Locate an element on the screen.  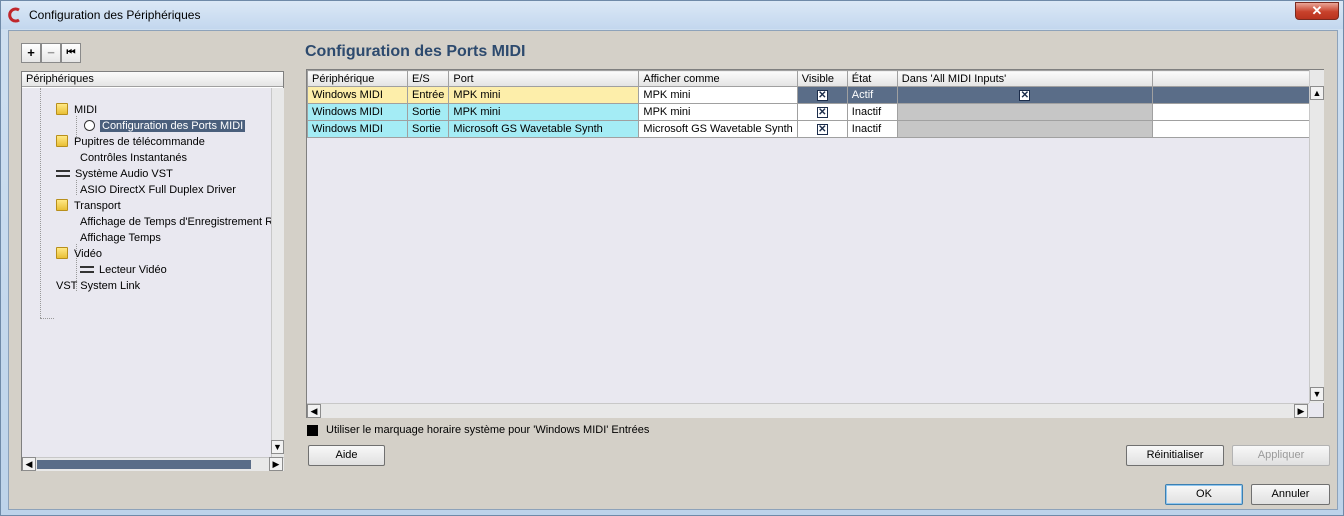
cubase-app-icon is located at coordinates (14, 15).